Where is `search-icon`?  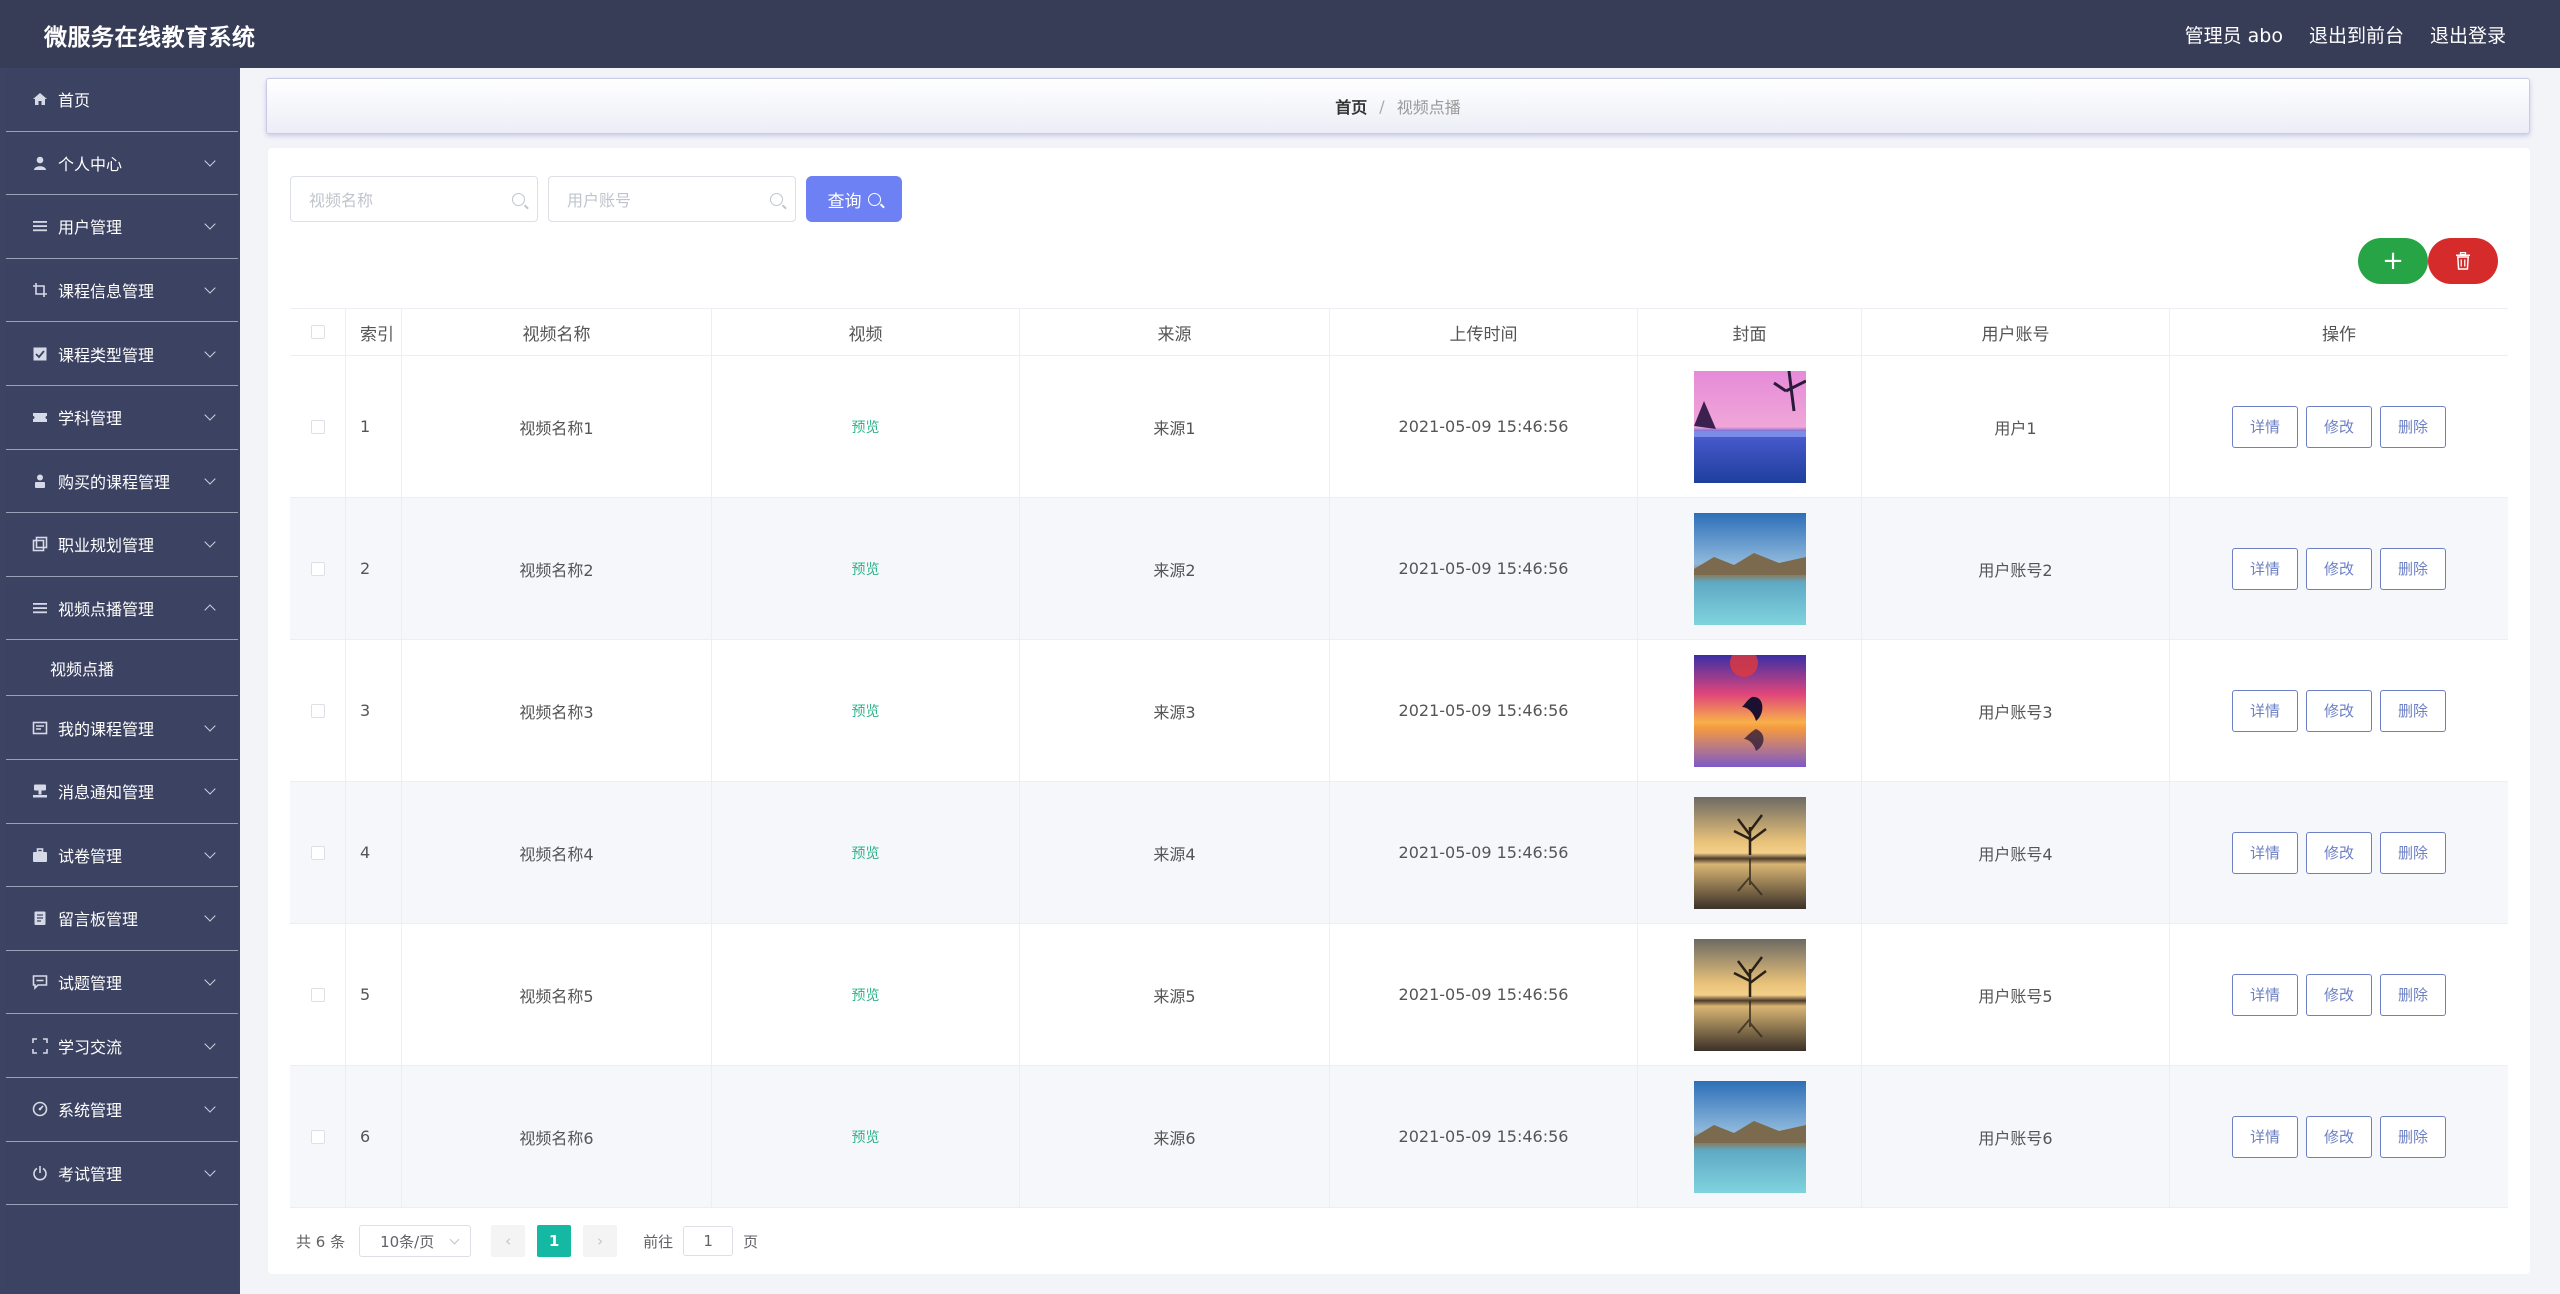 search-icon is located at coordinates (776, 199).